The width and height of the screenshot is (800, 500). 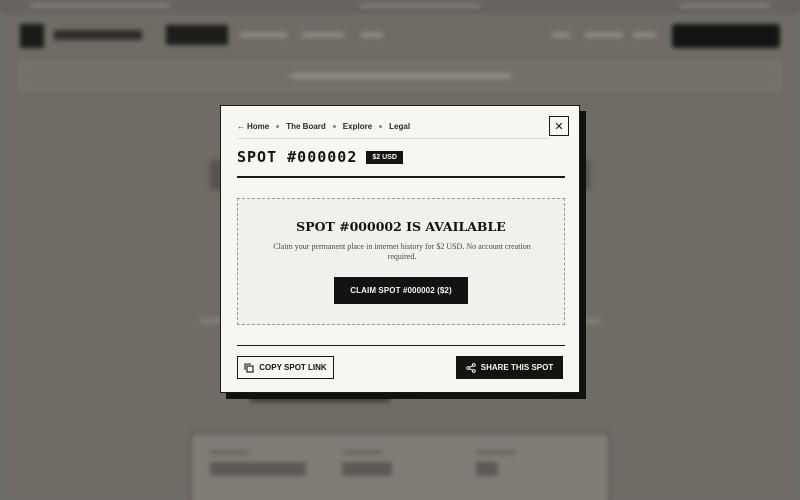 I want to click on breadcrumb-item-the-board: The Board, so click(x=306, y=126).